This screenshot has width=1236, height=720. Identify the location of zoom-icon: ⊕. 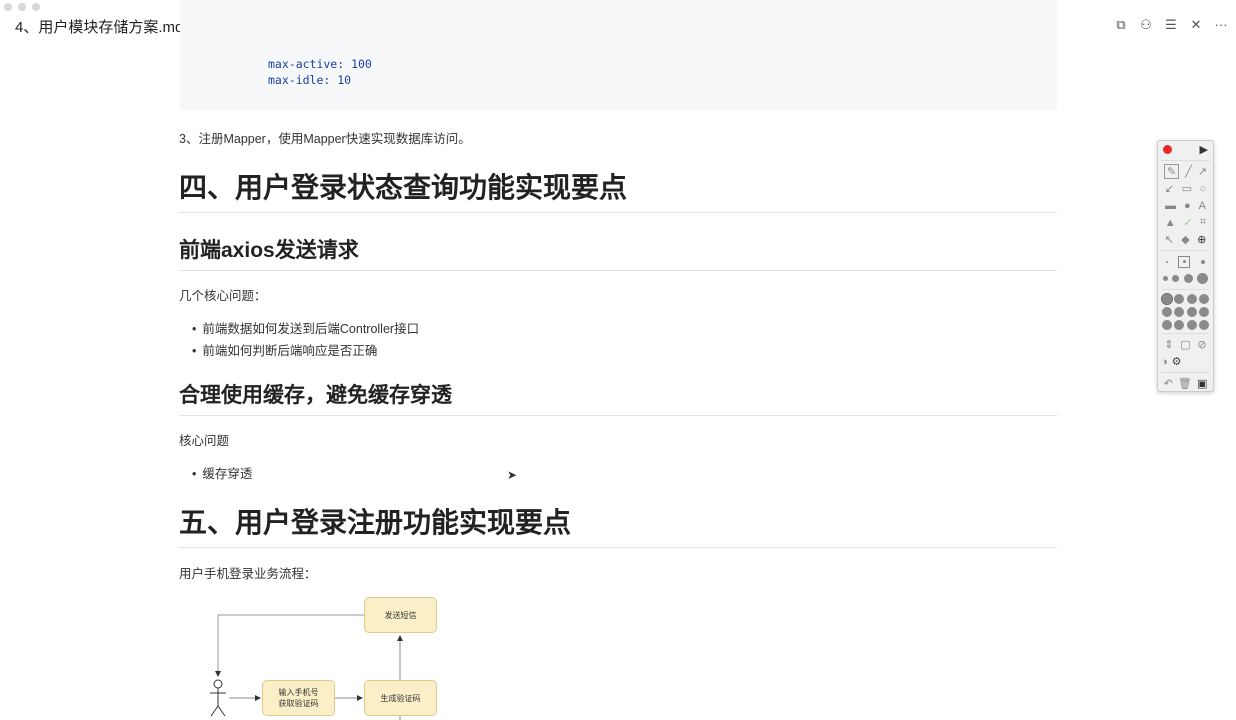
(1201, 239).